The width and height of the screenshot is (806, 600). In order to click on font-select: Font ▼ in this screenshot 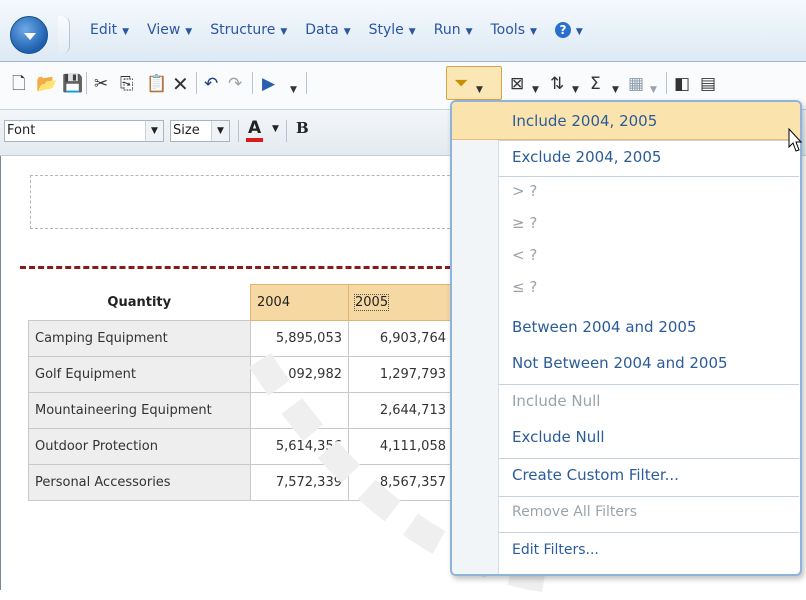, I will do `click(84, 131)`.